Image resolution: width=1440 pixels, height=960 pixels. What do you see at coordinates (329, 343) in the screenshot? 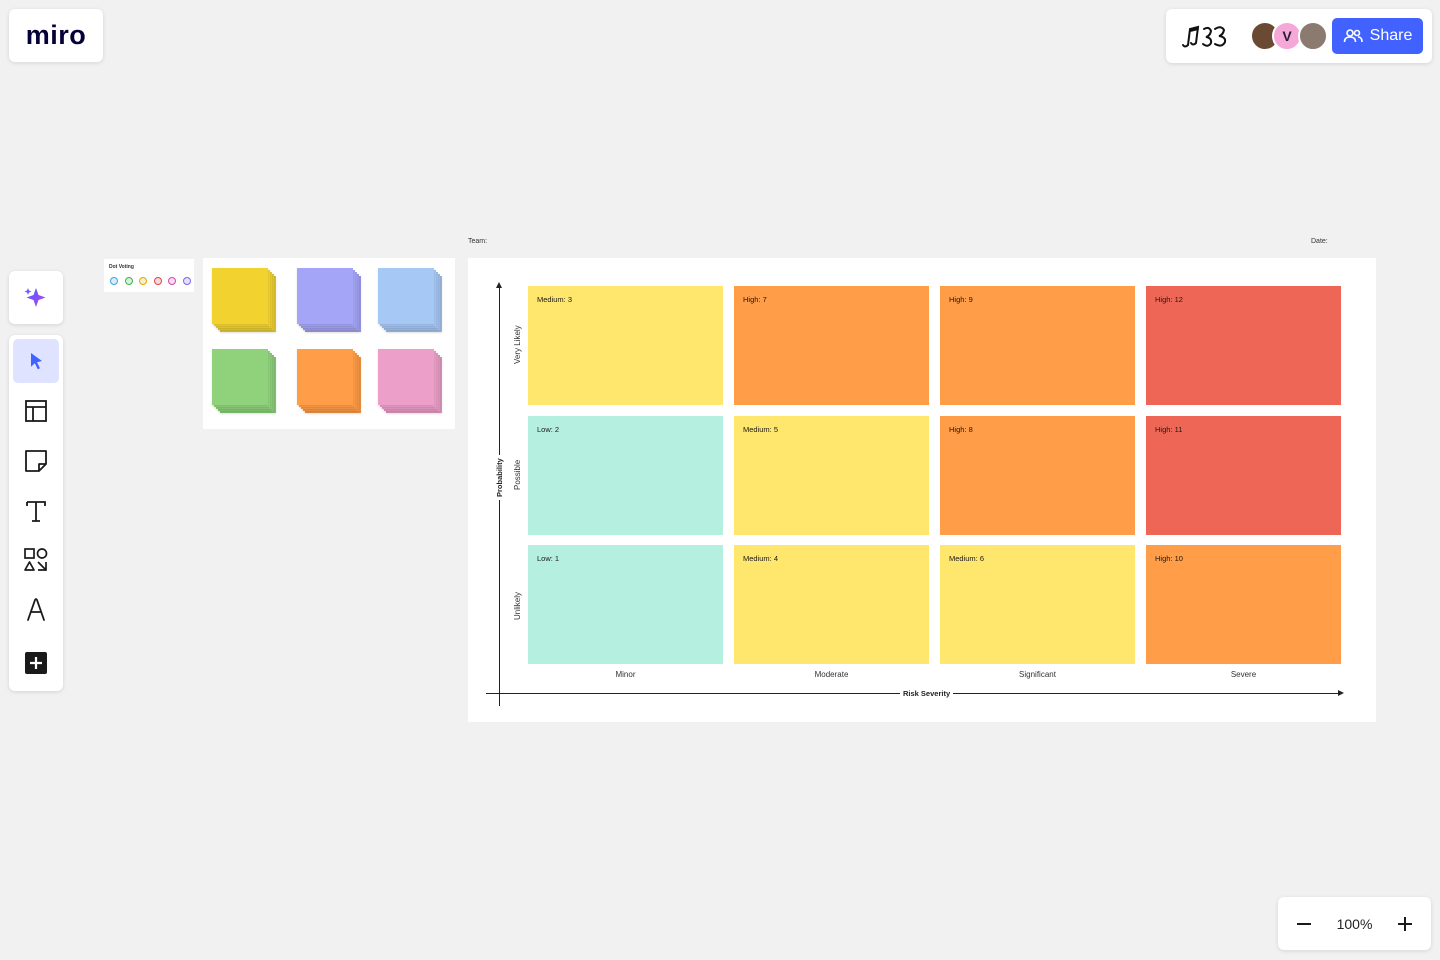
I see `sticky-notes-board` at bounding box center [329, 343].